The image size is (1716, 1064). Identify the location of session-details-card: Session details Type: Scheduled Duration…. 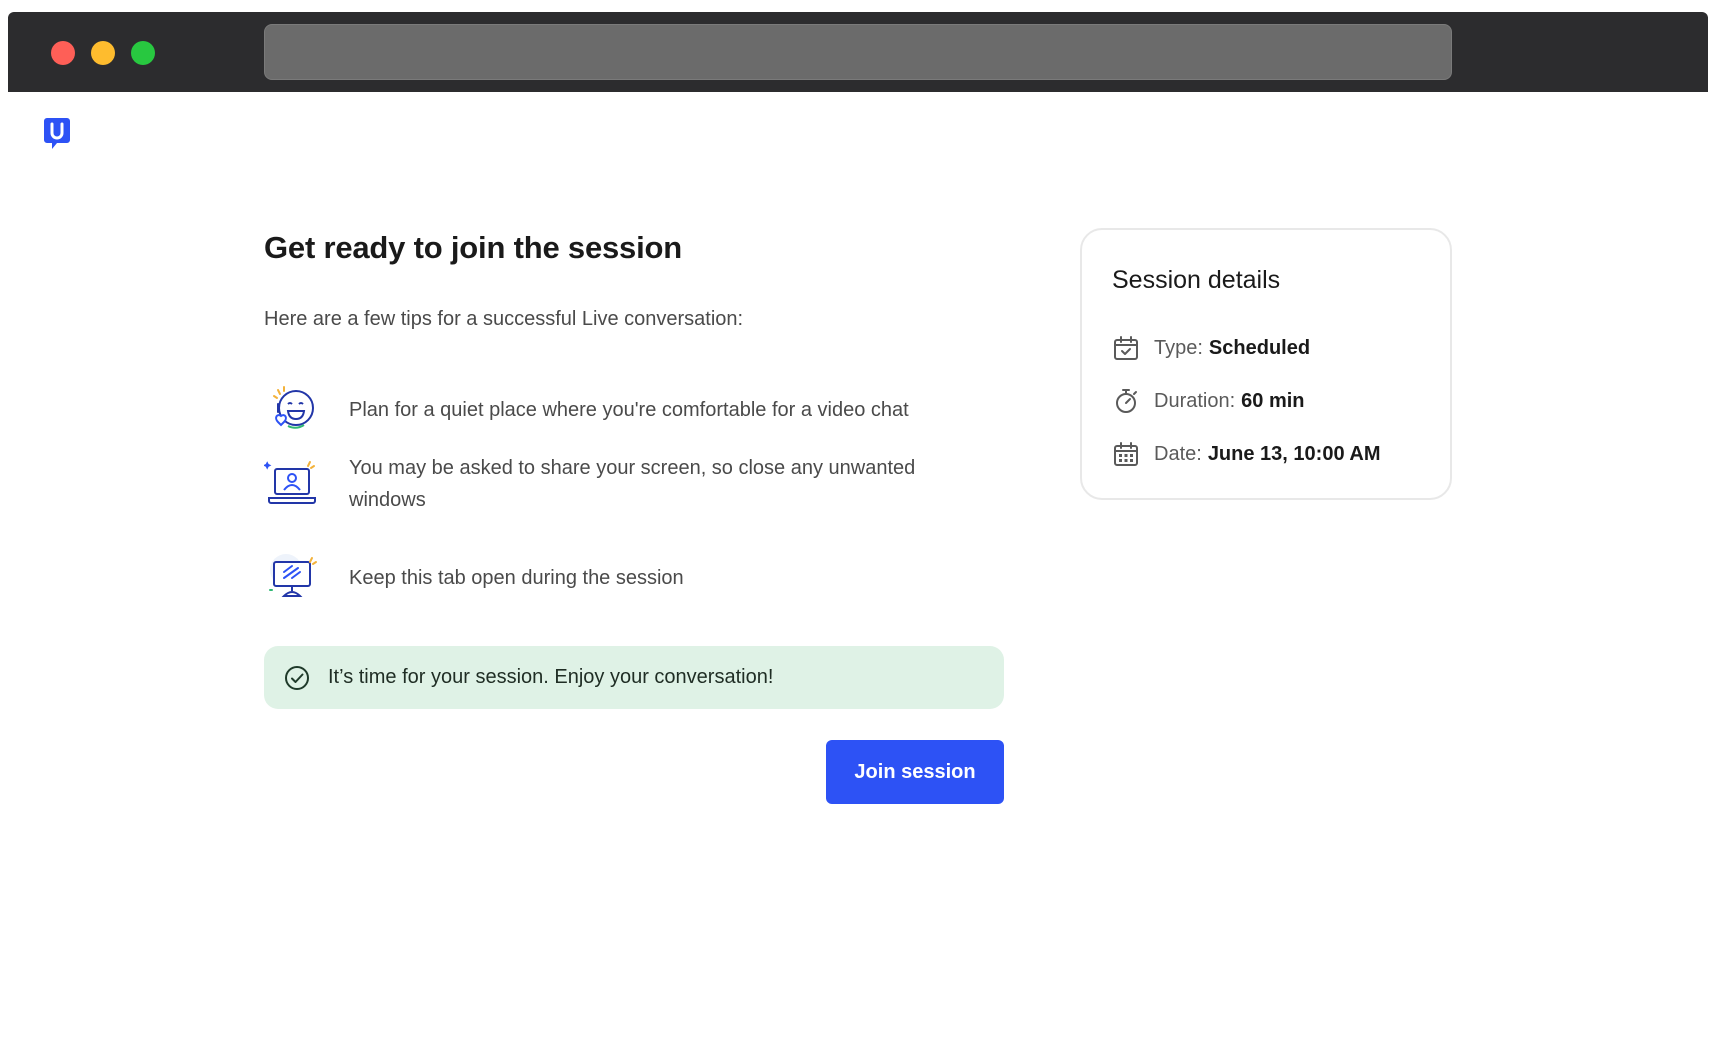
(1266, 364).